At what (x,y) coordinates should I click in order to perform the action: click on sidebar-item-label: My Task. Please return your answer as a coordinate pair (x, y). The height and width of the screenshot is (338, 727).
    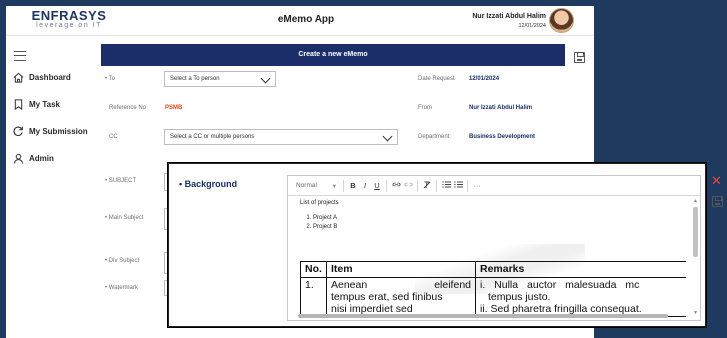
    Looking at the image, I should click on (44, 104).